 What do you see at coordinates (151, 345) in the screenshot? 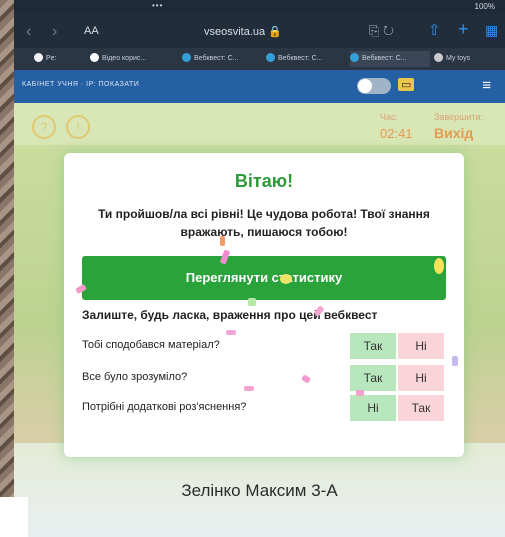
I see `question-liked: Тобі сподобався матеріал?` at bounding box center [151, 345].